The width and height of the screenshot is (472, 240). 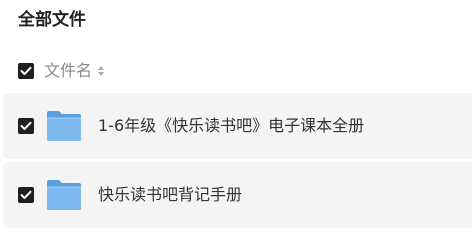 I want to click on page-title: 全部文件, so click(x=52, y=20).